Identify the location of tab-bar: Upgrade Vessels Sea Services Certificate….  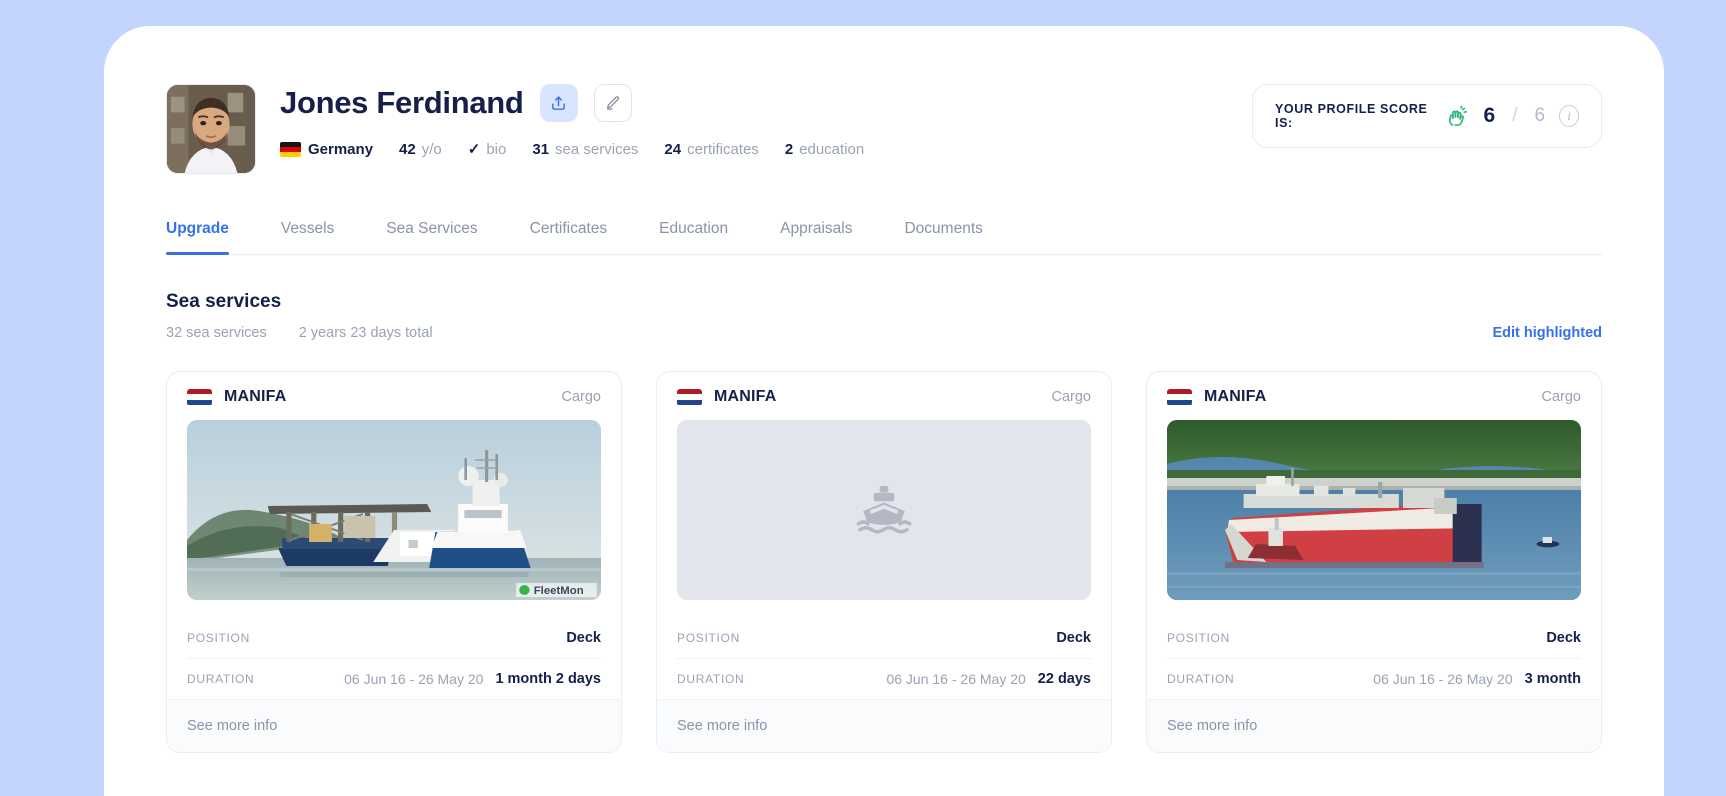
(884, 237).